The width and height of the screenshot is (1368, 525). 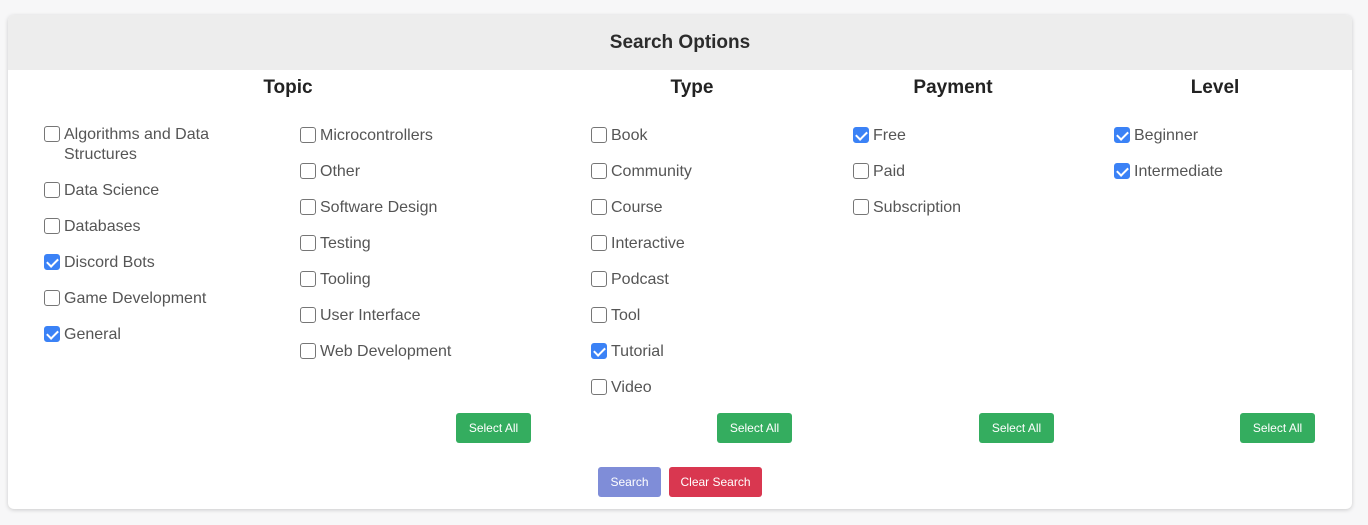 What do you see at coordinates (370, 315) in the screenshot?
I see `option-label: User Interface` at bounding box center [370, 315].